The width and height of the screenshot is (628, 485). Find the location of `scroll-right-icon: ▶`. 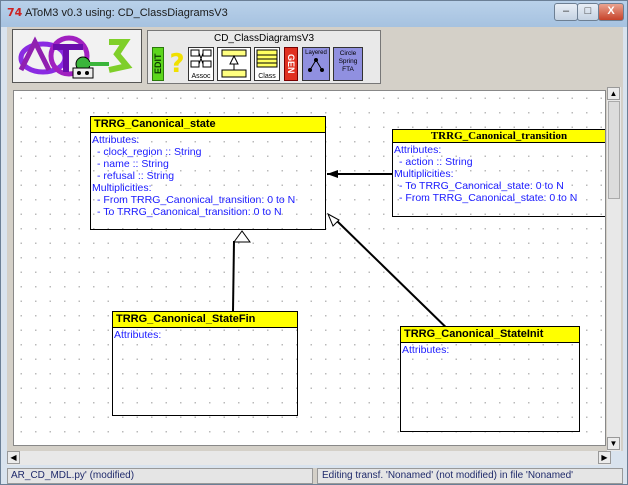

scroll-right-icon: ▶ is located at coordinates (604, 457).